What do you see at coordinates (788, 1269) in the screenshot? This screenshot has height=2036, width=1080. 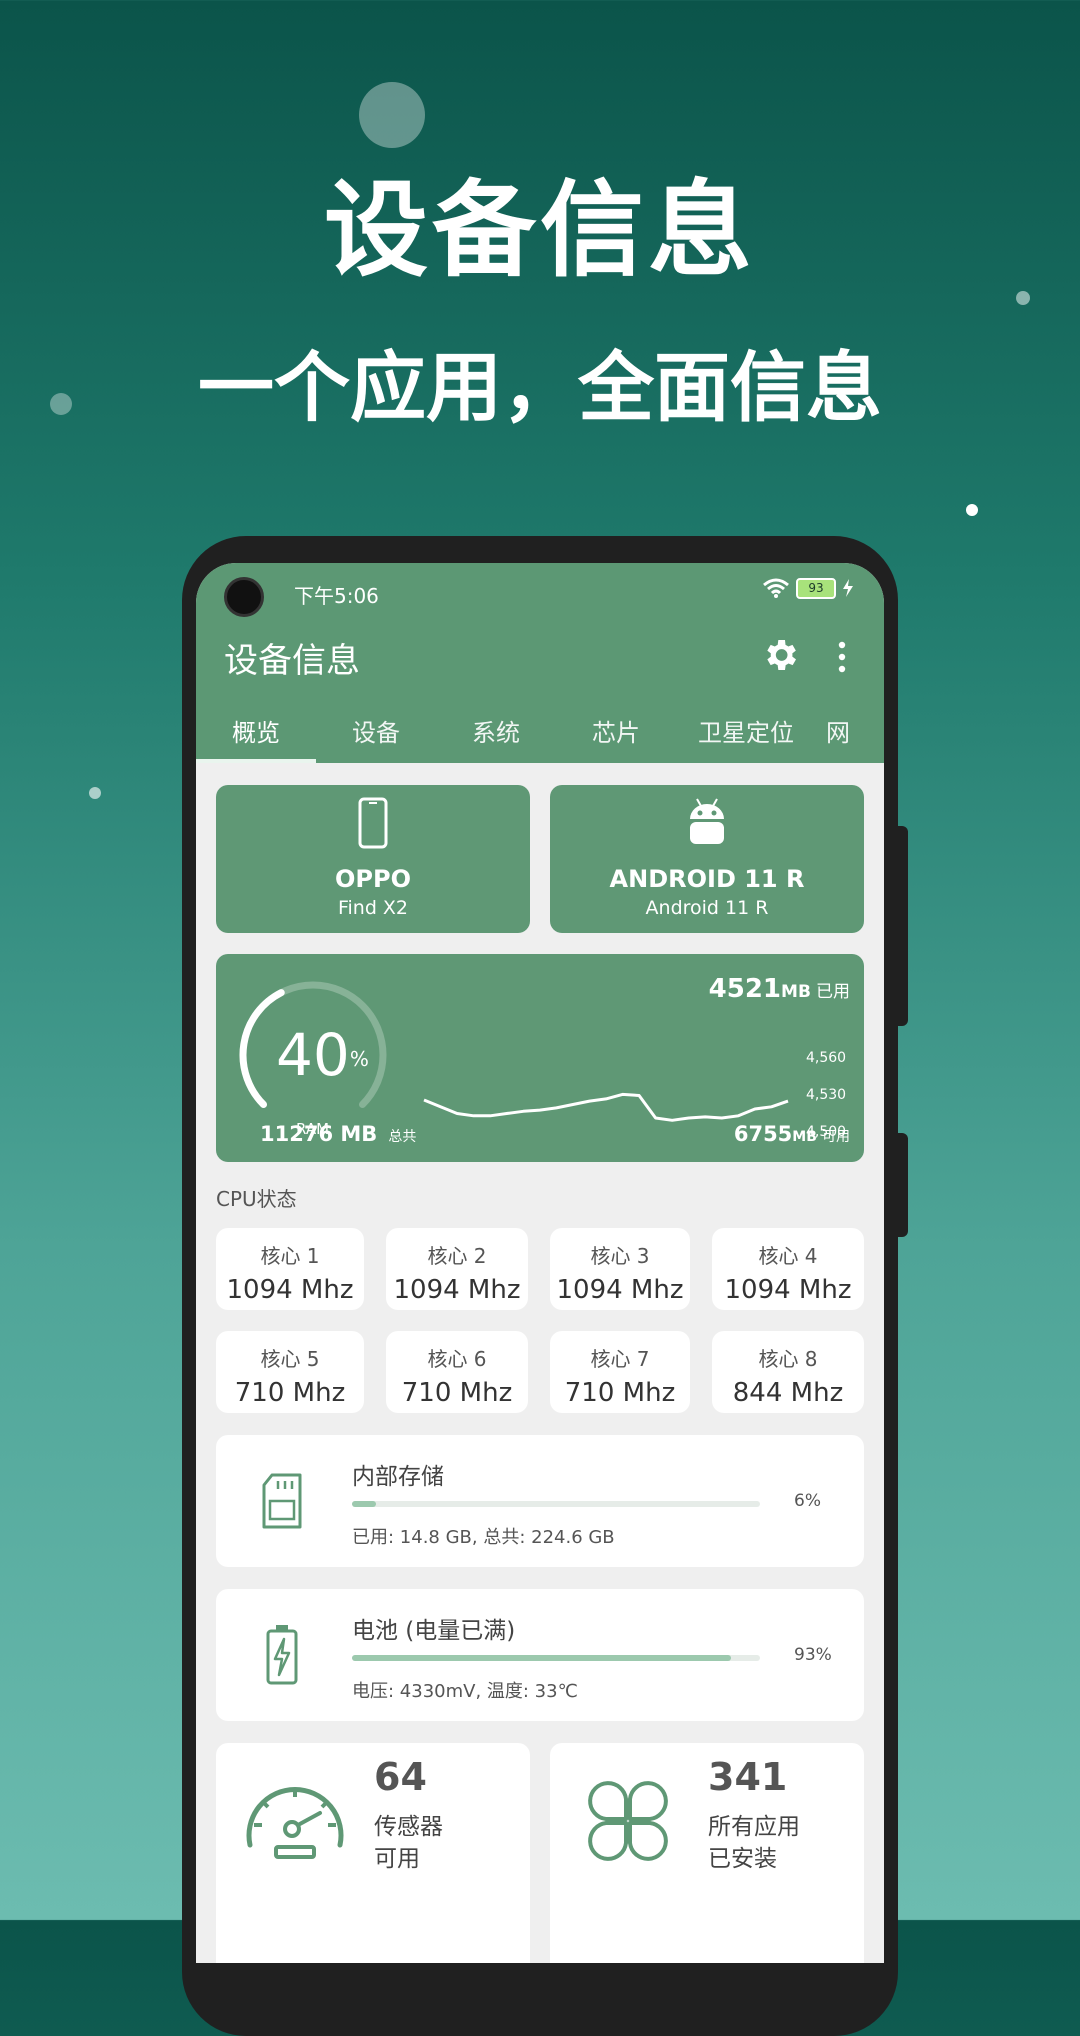 I see `cpu-core-card: 核心 4 1094 Mhz` at bounding box center [788, 1269].